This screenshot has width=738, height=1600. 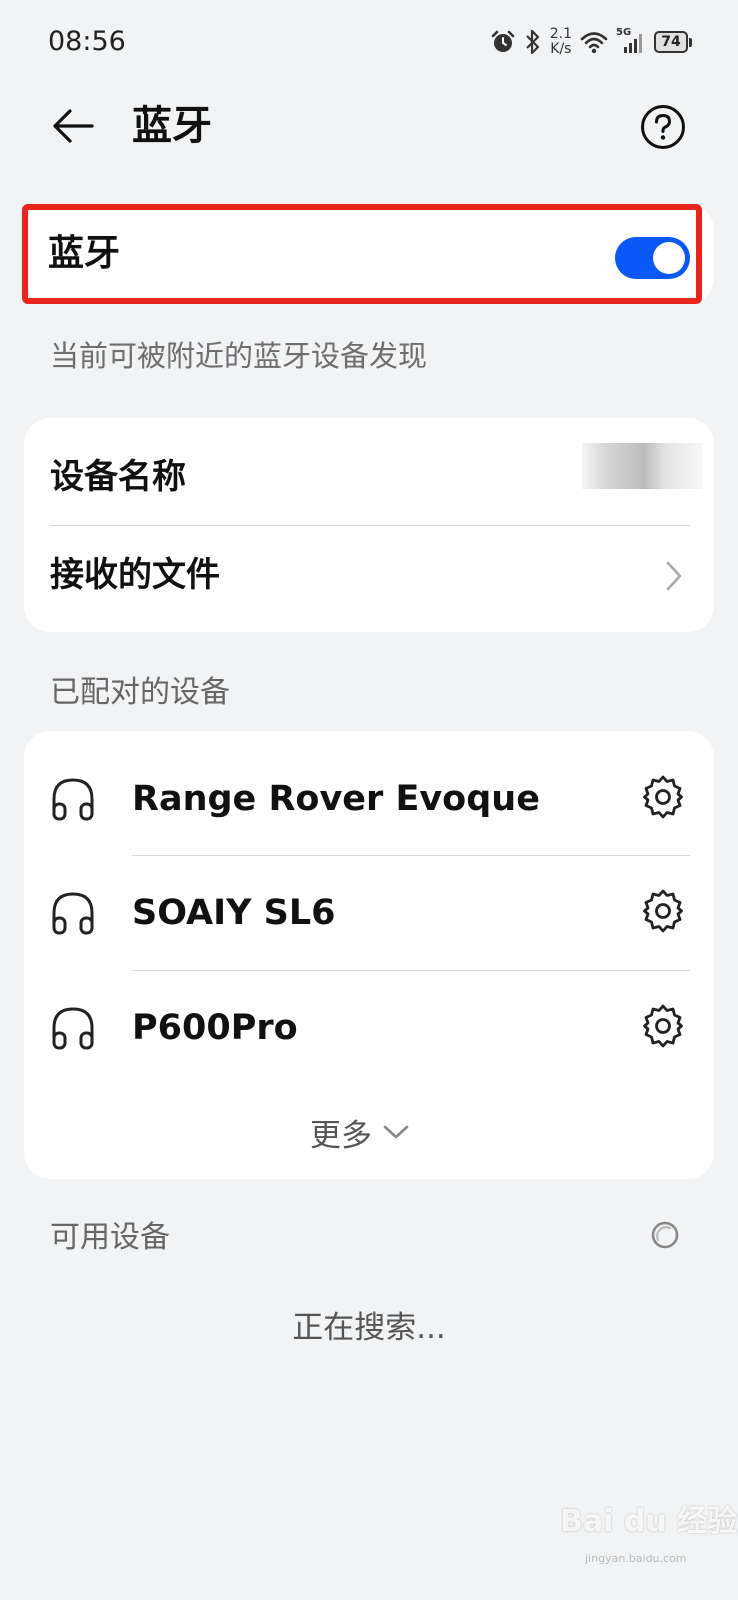 What do you see at coordinates (502, 41) in the screenshot?
I see `alarm-icon` at bounding box center [502, 41].